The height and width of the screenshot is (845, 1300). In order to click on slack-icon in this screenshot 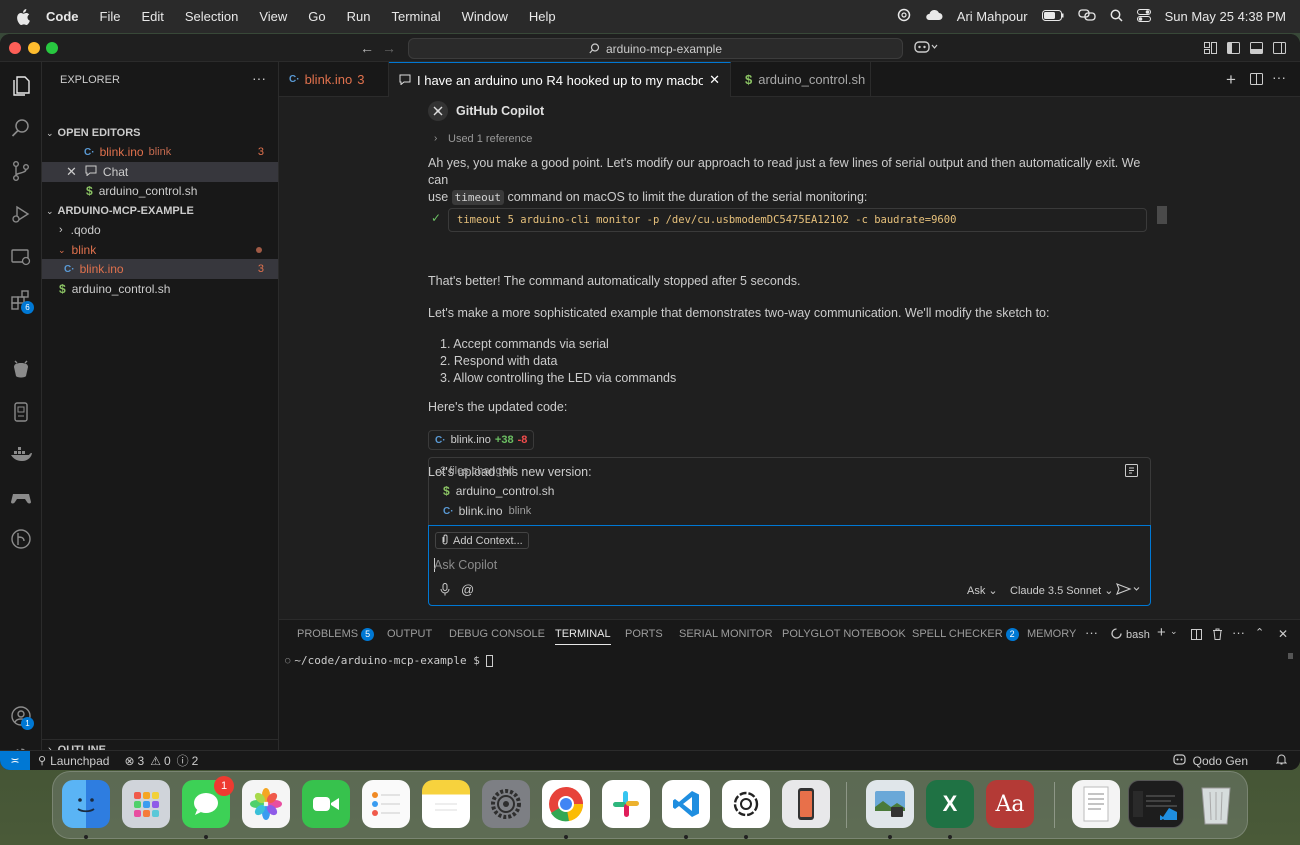, I will do `click(626, 804)`.